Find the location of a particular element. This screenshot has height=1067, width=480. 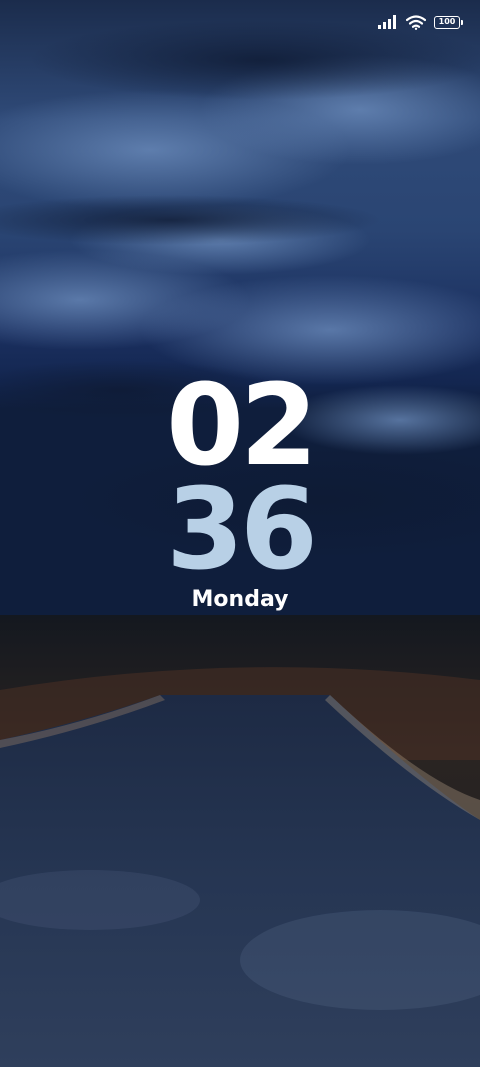

battery-icon: 100 is located at coordinates (448, 22).